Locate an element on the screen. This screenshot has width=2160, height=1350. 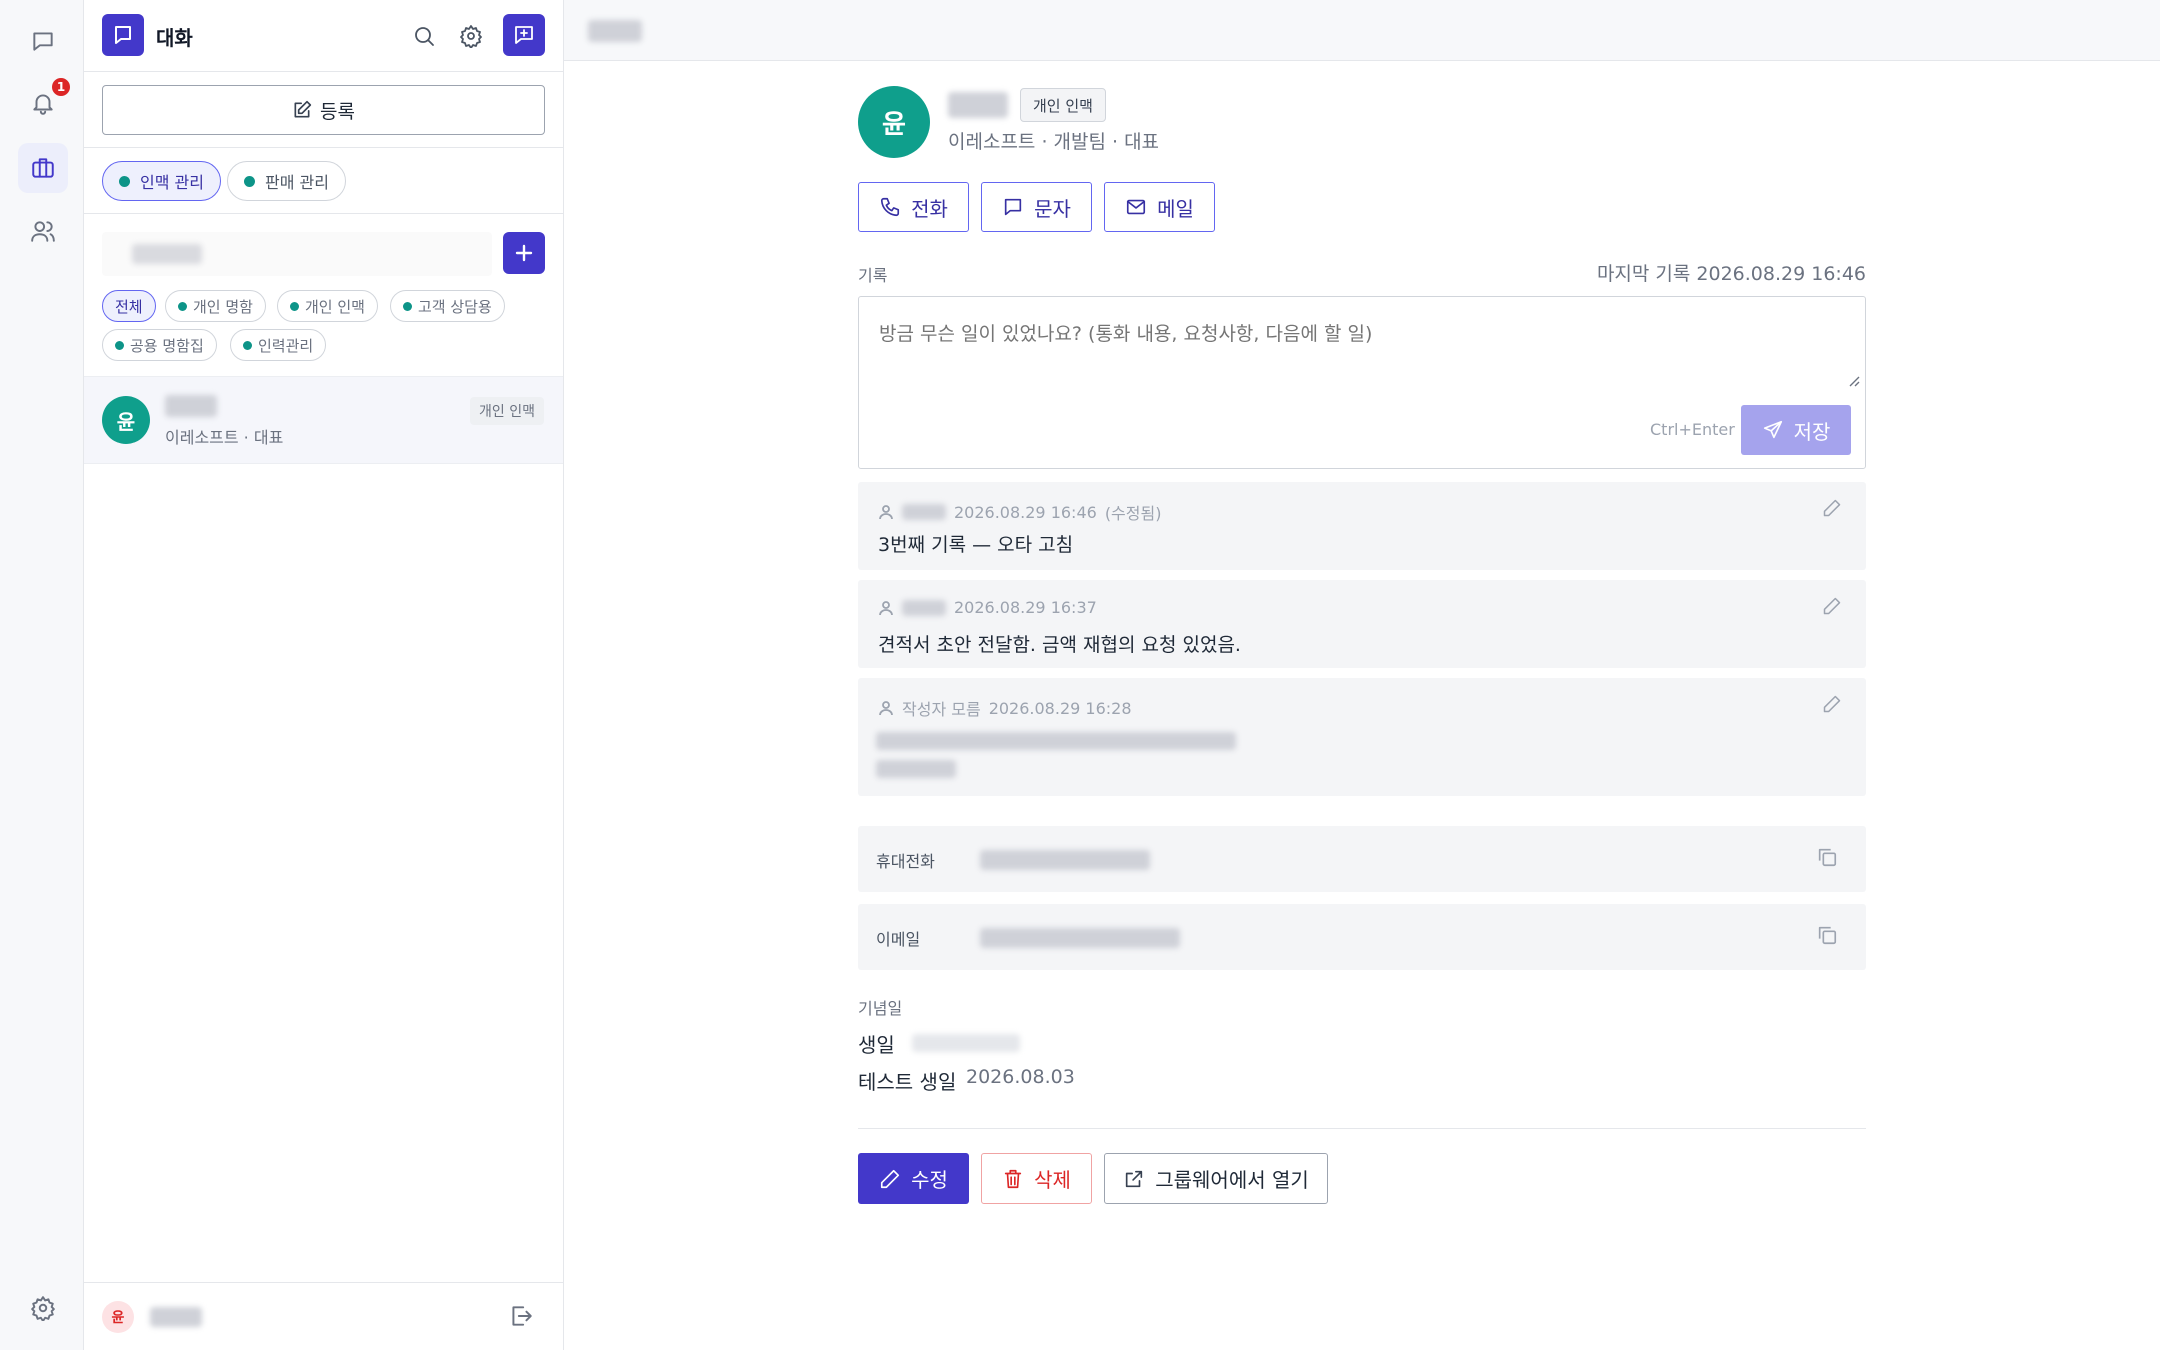
sms-button: 문자 is located at coordinates (1036, 207).